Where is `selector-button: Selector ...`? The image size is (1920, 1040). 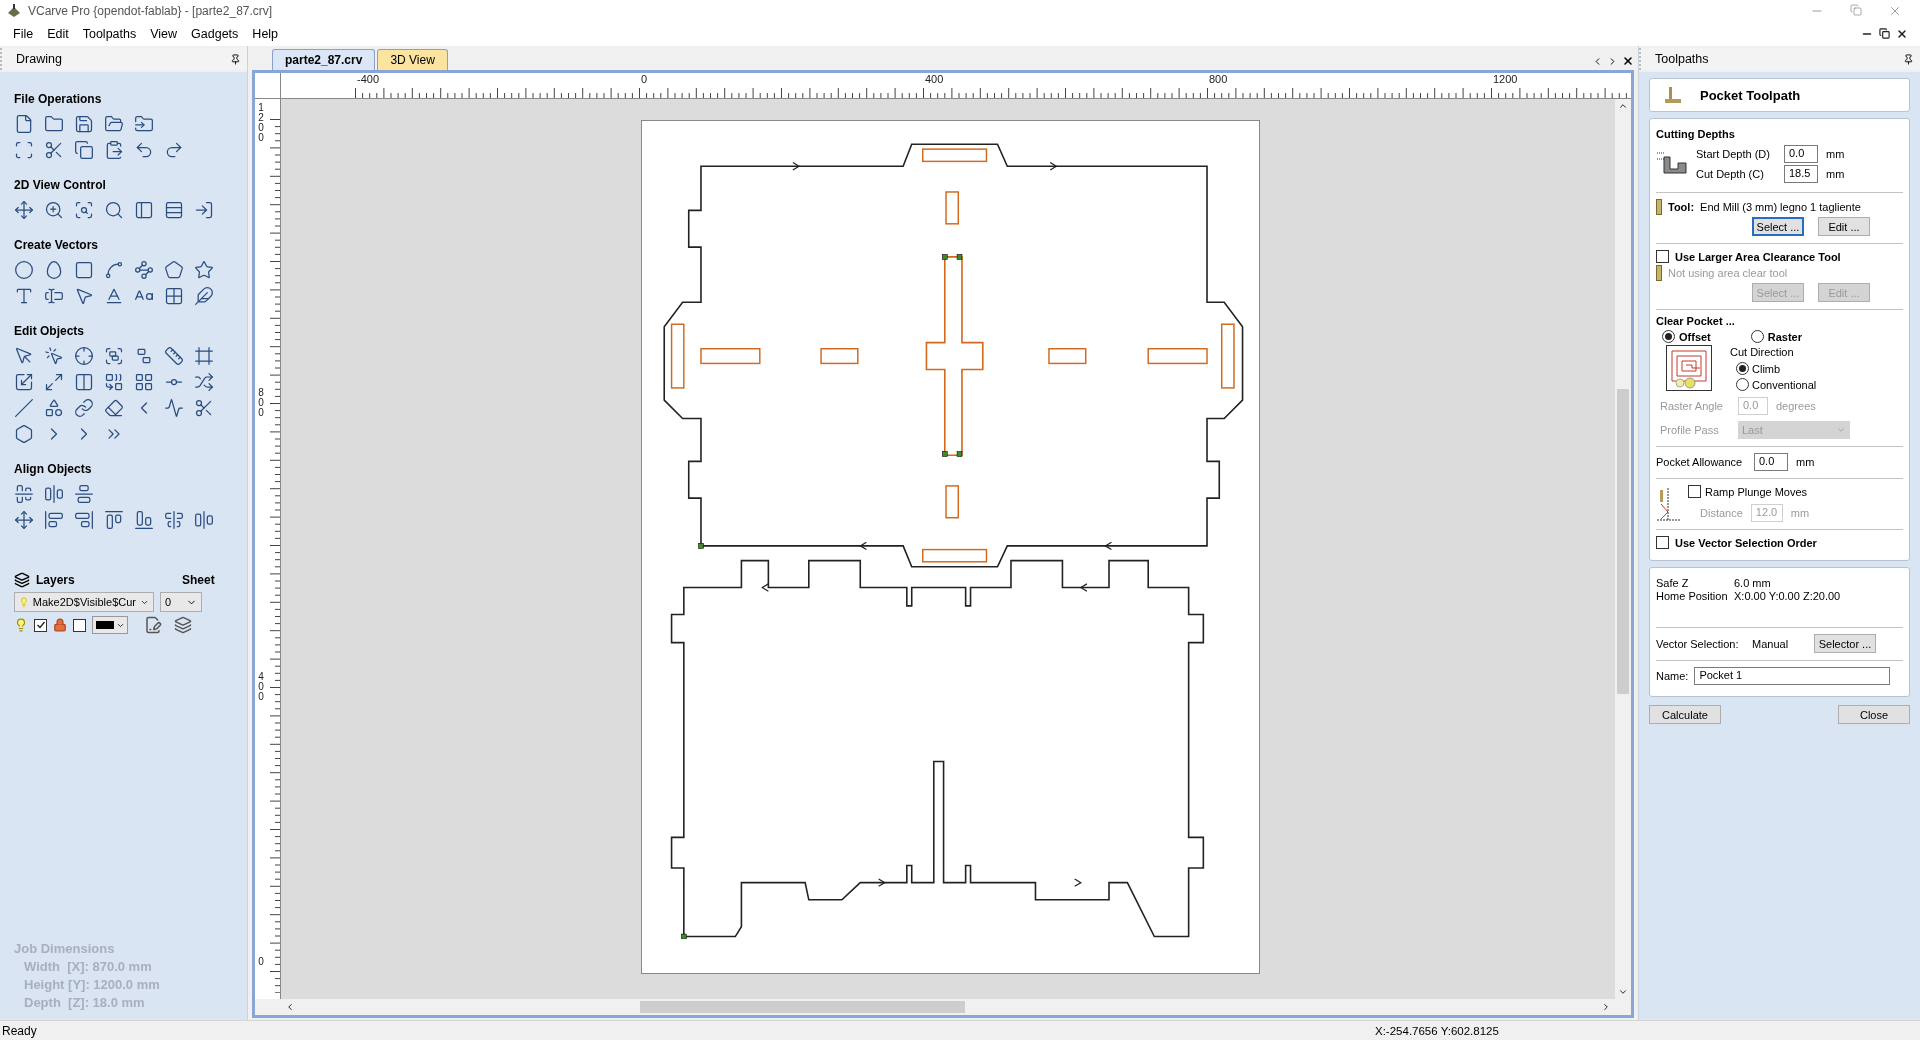 selector-button: Selector ... is located at coordinates (1845, 643).